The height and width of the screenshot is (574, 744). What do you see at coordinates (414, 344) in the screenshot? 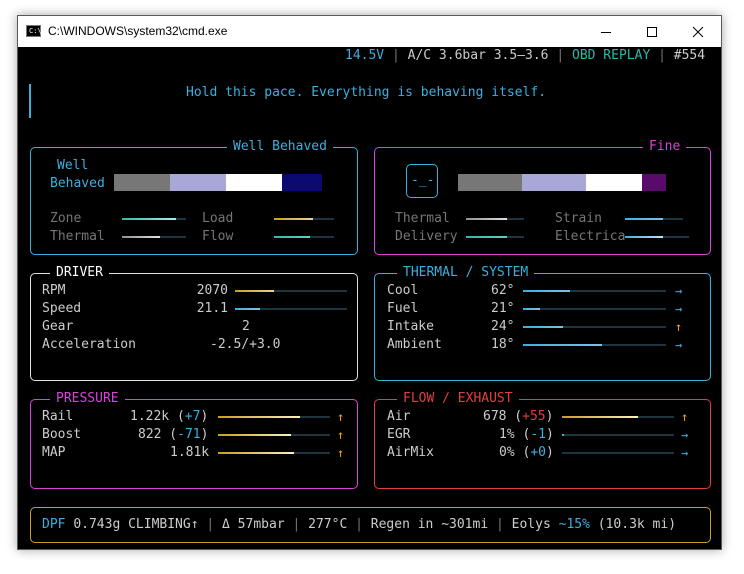
I see `thermal-ambient-label: Ambient` at bounding box center [414, 344].